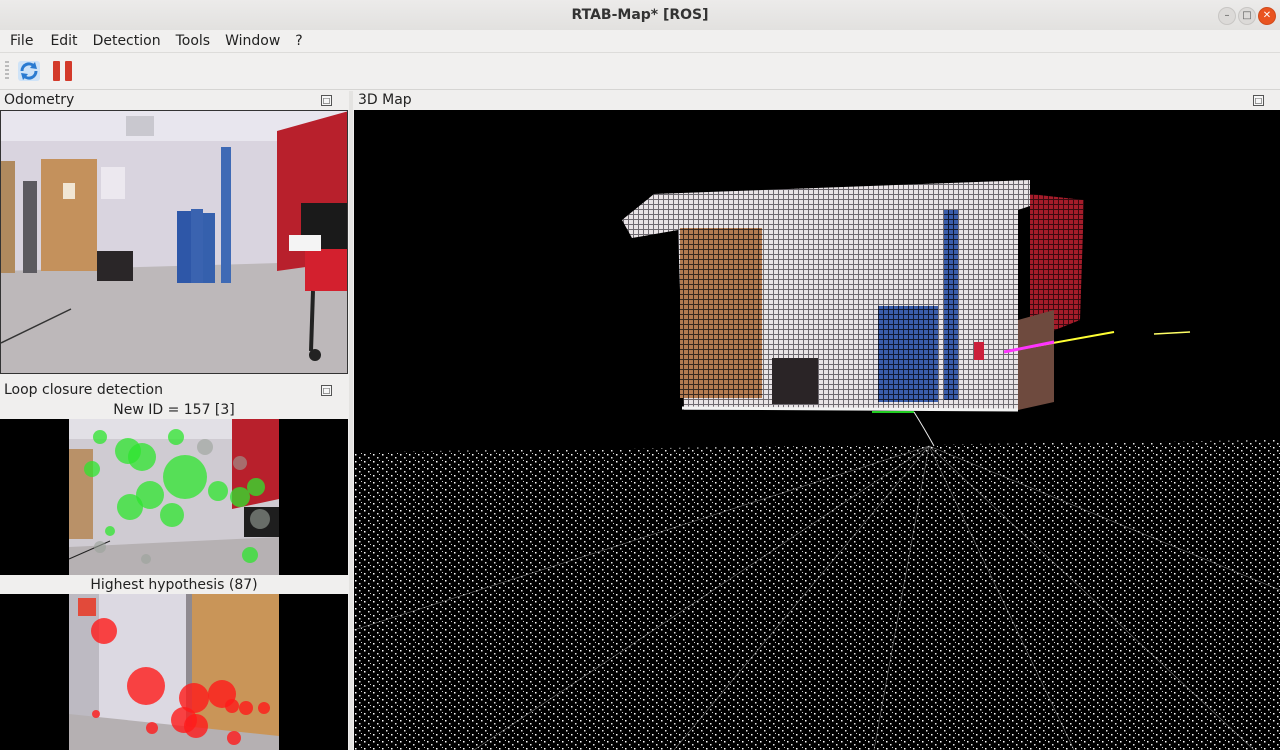  What do you see at coordinates (63, 71) in the screenshot?
I see `pause-icon` at bounding box center [63, 71].